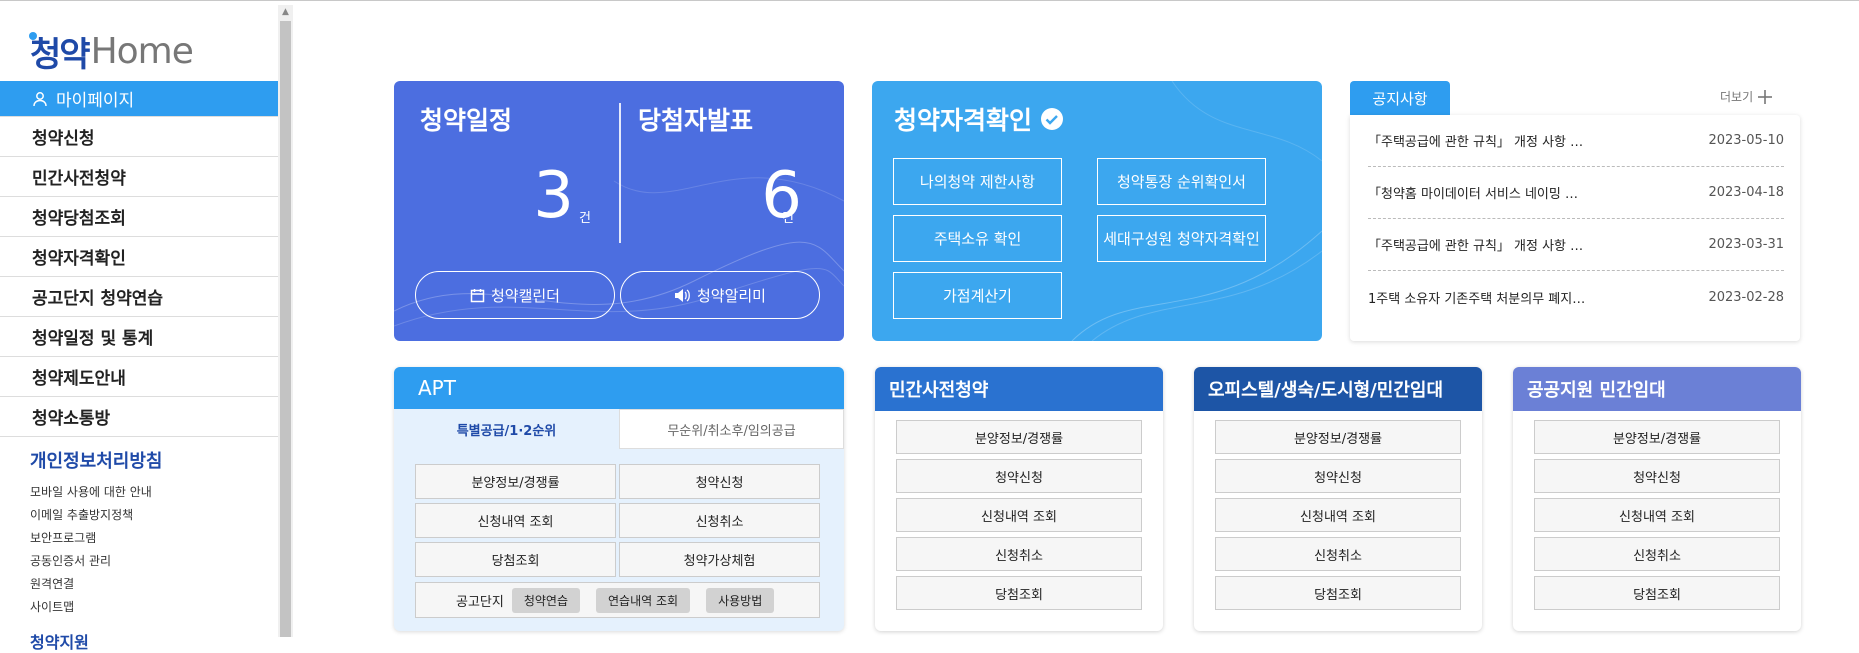 Image resolution: width=1859 pixels, height=653 pixels. I want to click on sidebar-item-apply: 청약신청, so click(139, 137).